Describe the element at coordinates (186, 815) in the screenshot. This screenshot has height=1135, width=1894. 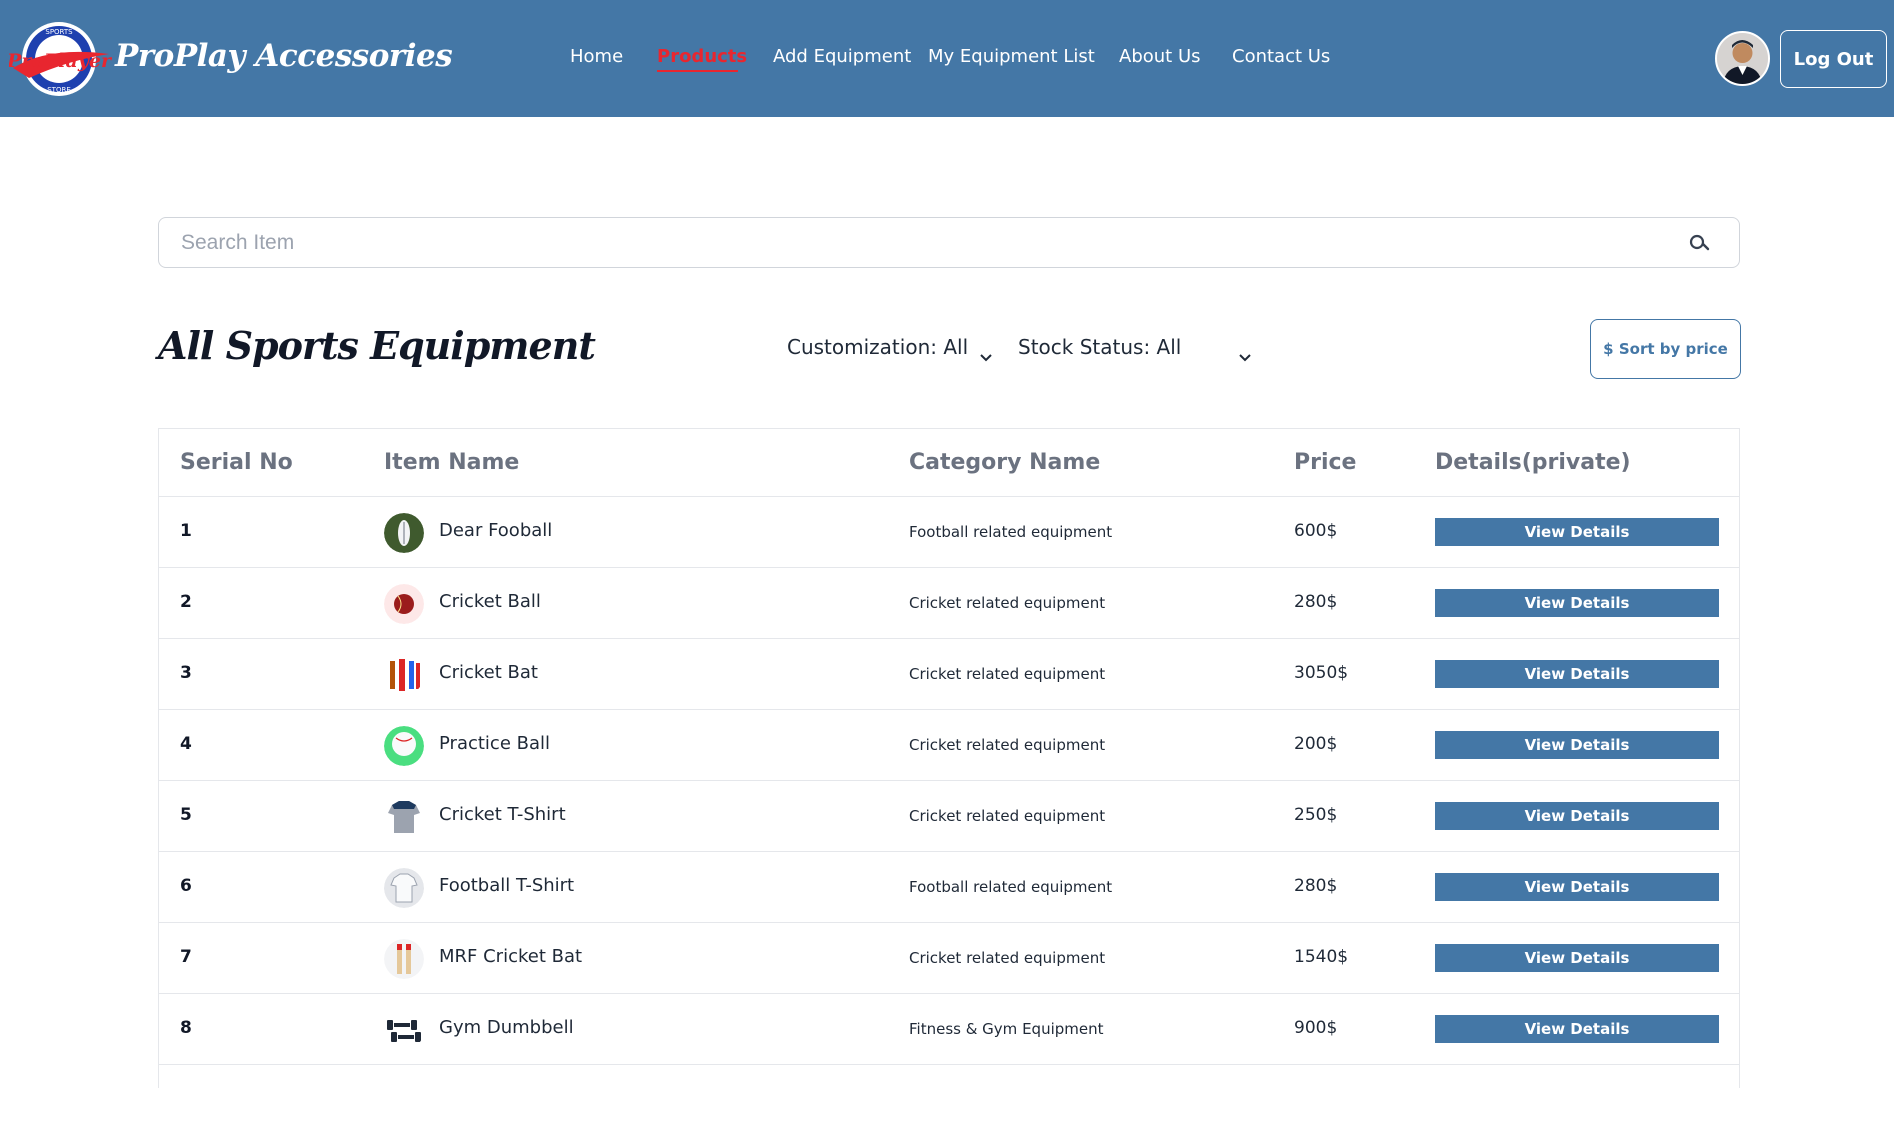
I see `serial-number: 5` at that location.